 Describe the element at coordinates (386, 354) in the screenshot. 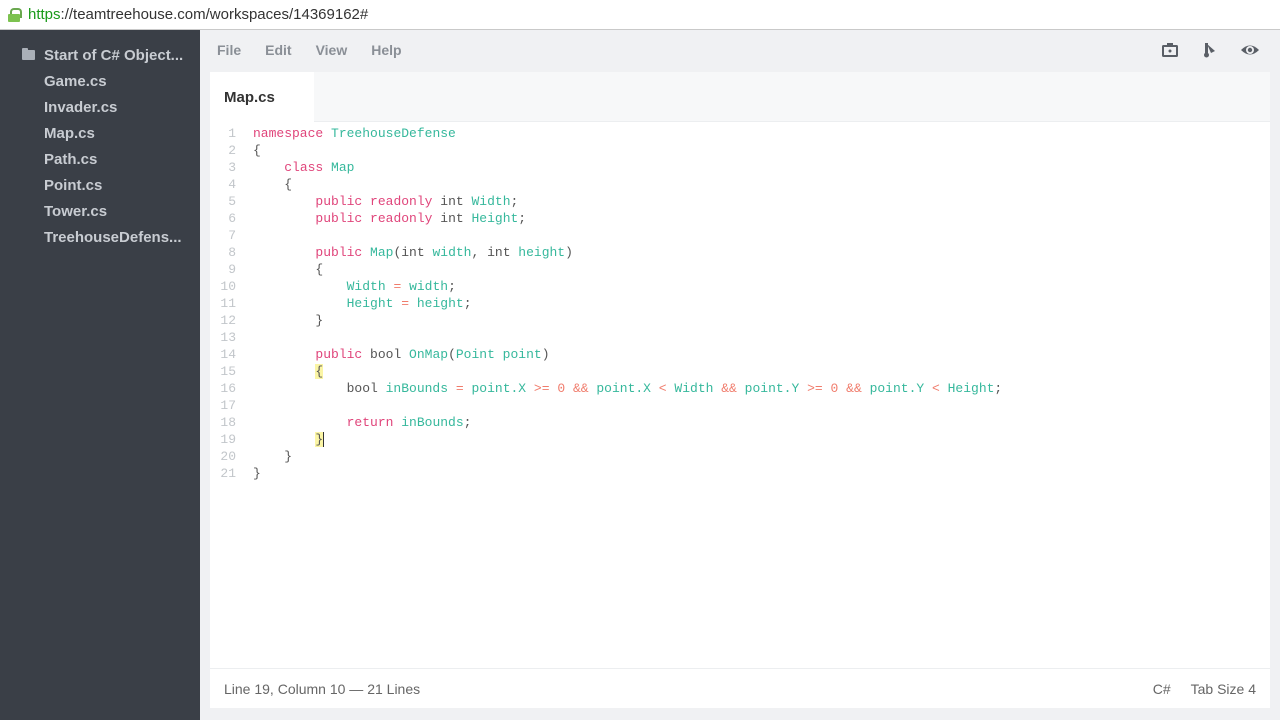

I see `code-token: bool` at that location.